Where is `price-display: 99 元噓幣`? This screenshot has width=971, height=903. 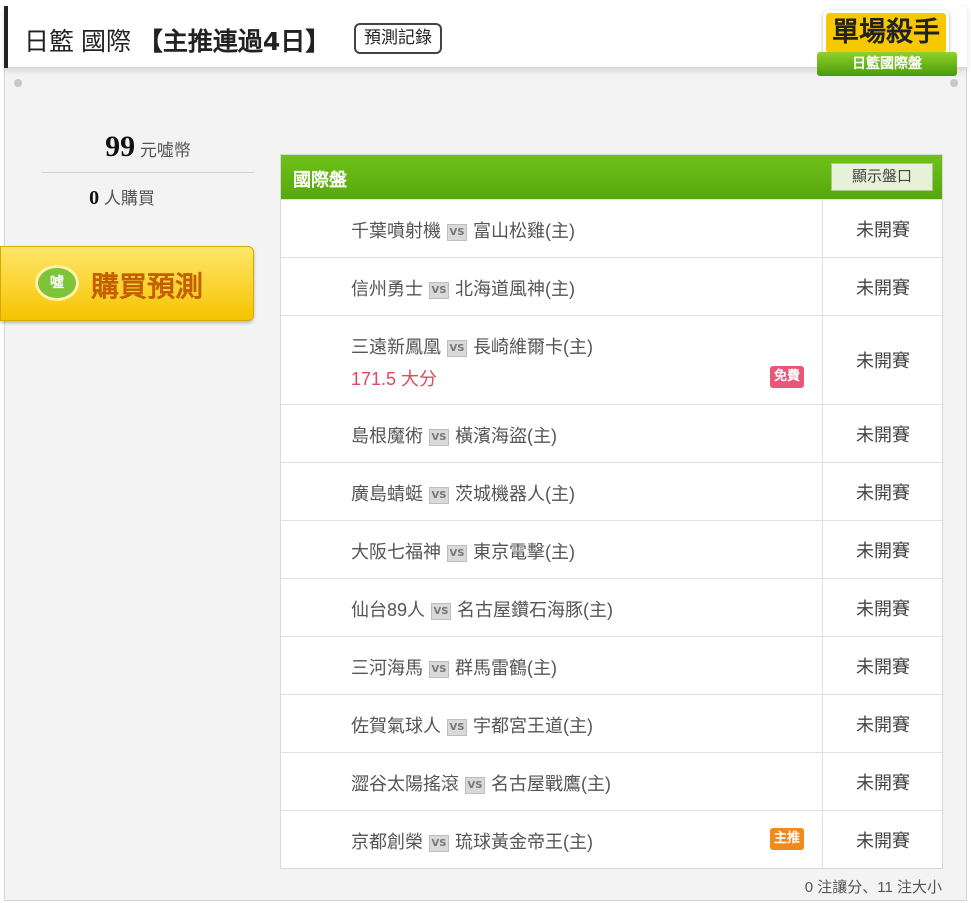 price-display: 99 元噓幣 is located at coordinates (148, 147).